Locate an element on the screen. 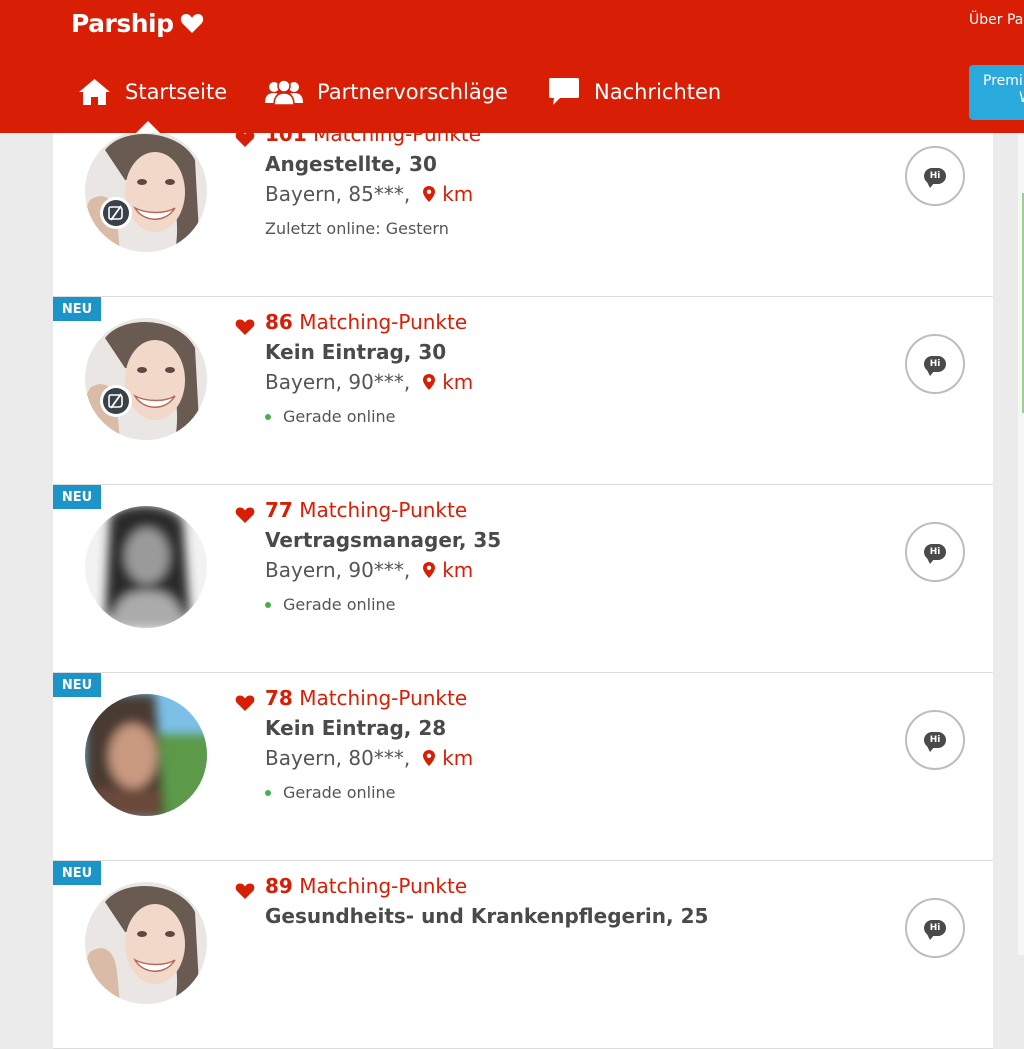 Image resolution: width=1024 pixels, height=1049 pixels. matching-points: 86 Matching-Punkte is located at coordinates (366, 322).